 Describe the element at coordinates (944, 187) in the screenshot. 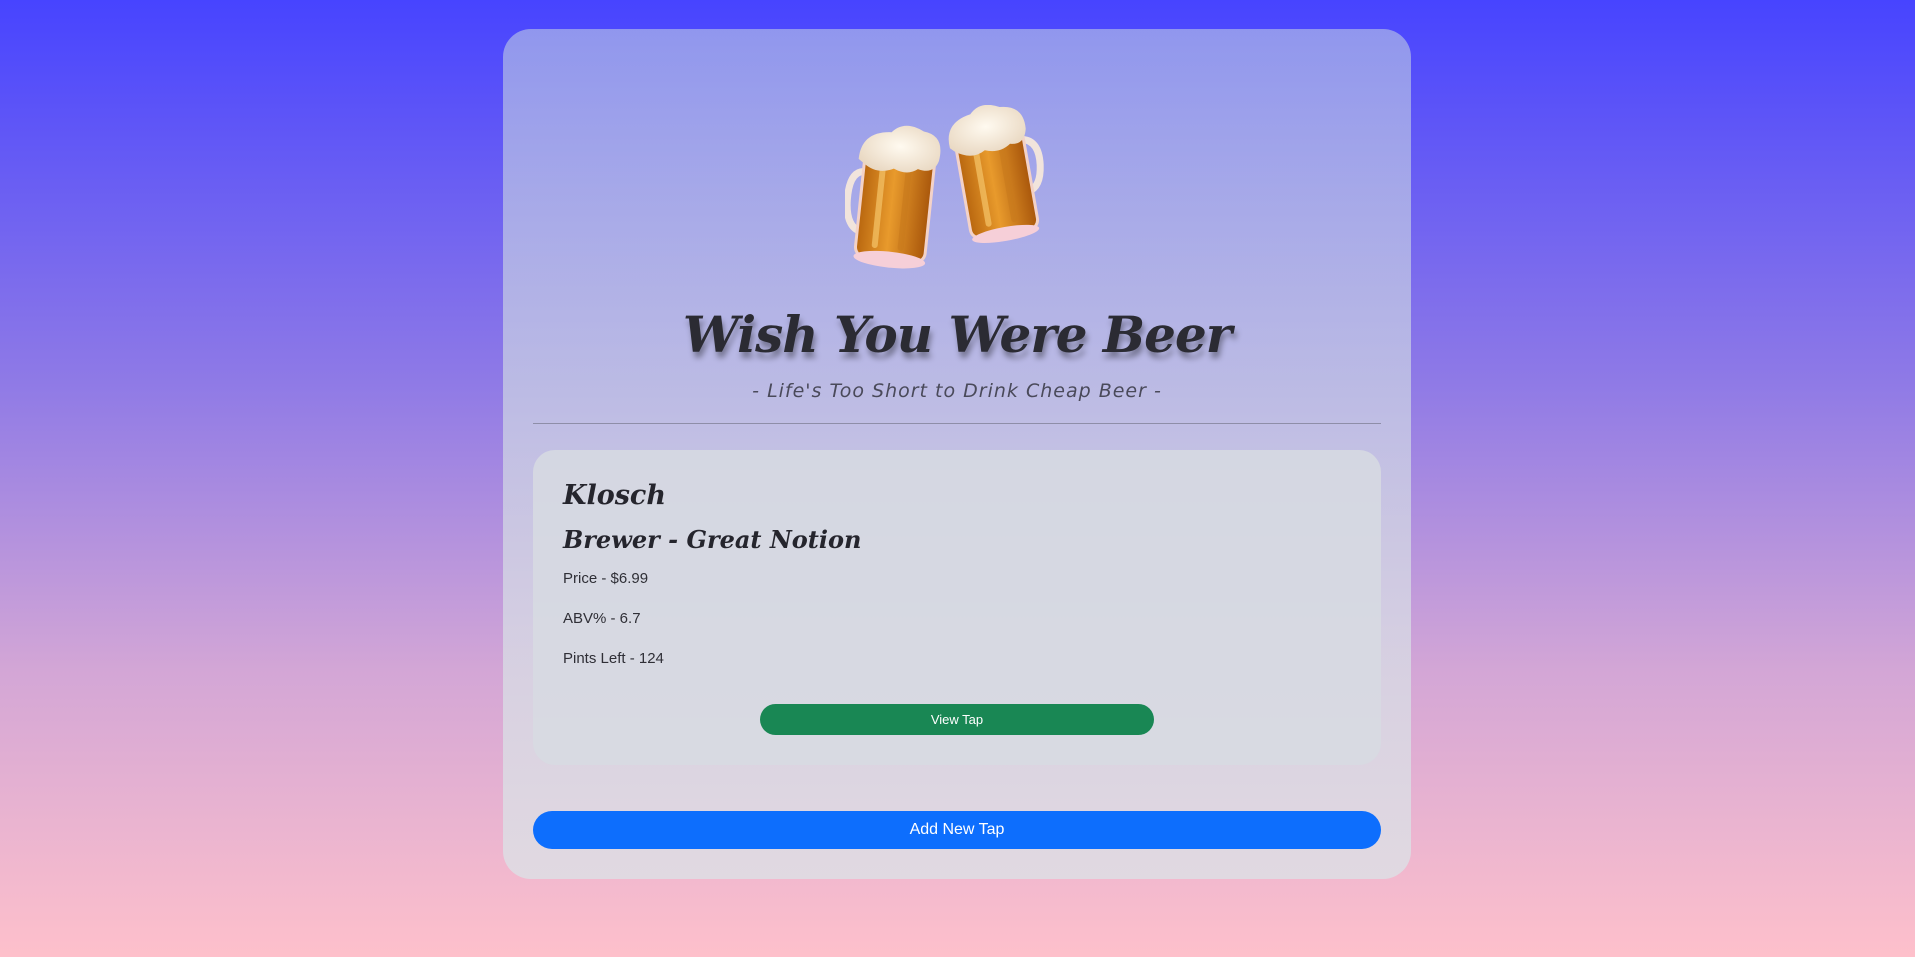

I see `beer-mugs-clinking-icon` at that location.